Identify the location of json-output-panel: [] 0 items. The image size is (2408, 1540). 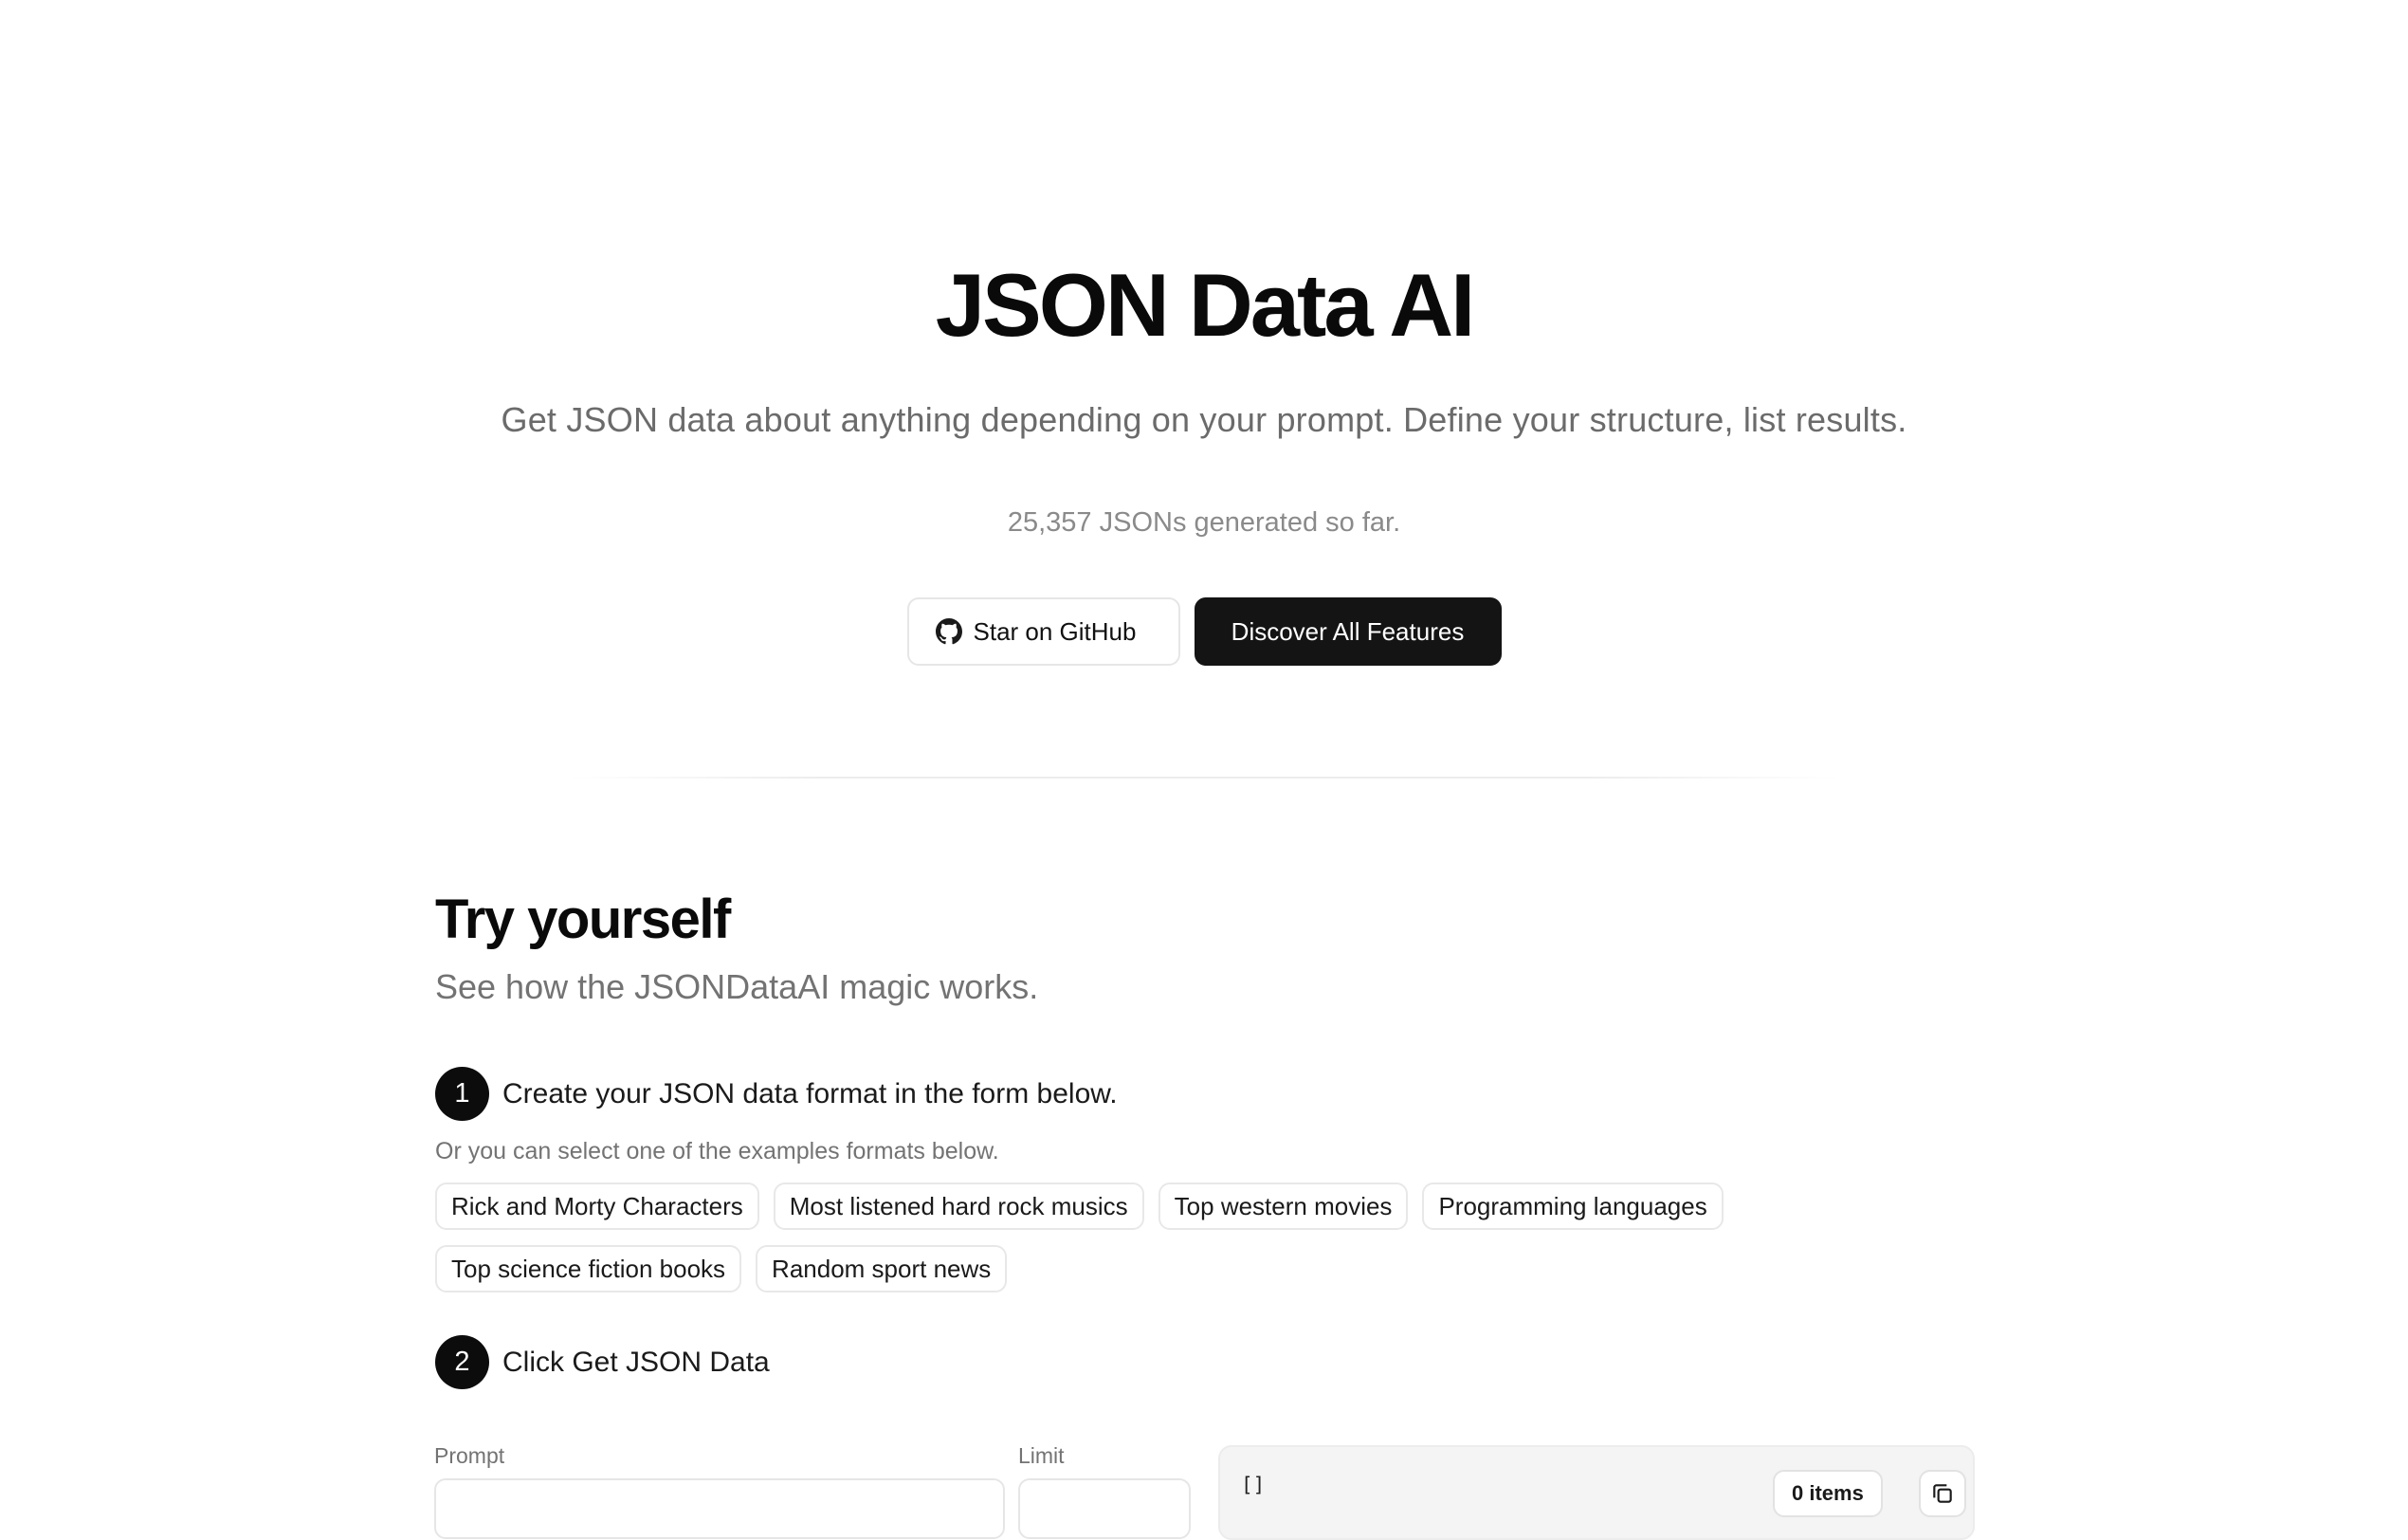
(1596, 1492).